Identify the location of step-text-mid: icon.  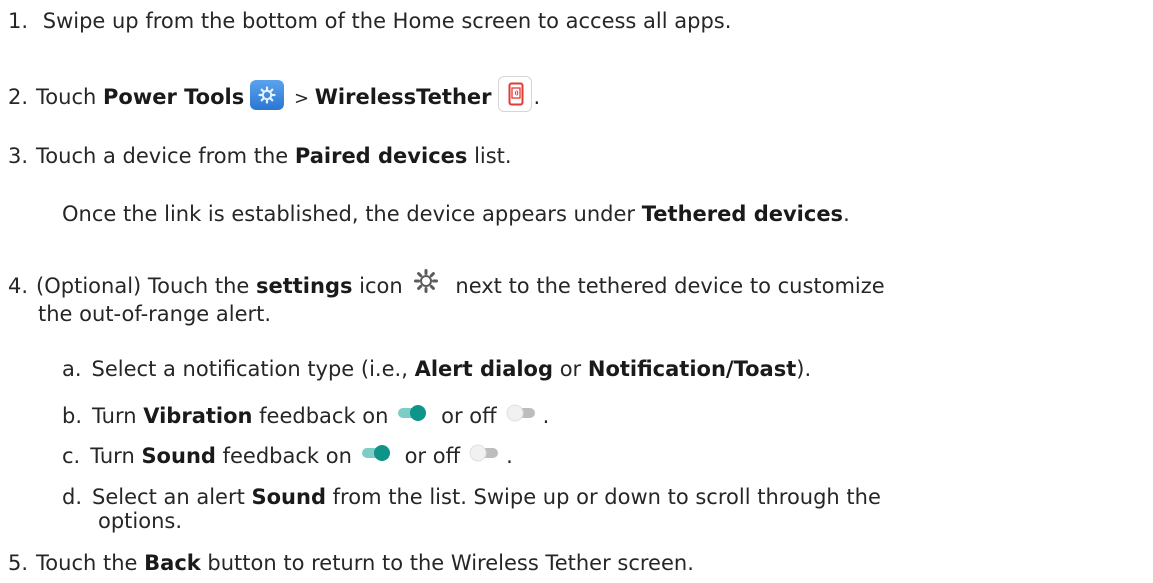
(377, 286).